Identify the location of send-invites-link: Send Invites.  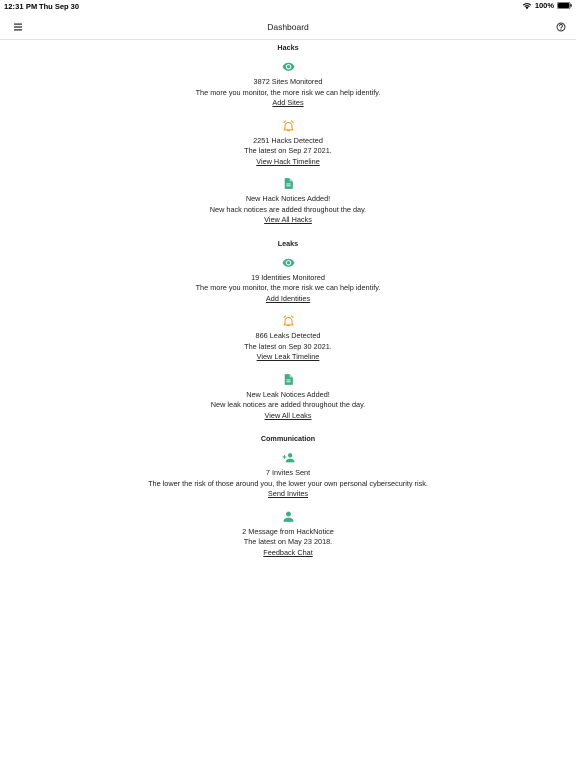
(288, 494).